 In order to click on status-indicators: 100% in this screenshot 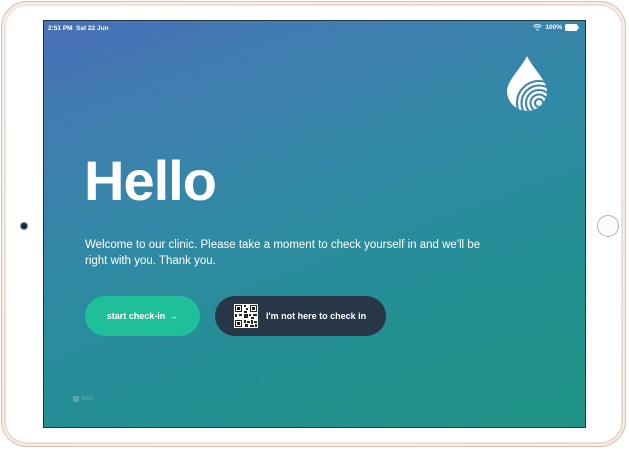, I will do `click(556, 27)`.